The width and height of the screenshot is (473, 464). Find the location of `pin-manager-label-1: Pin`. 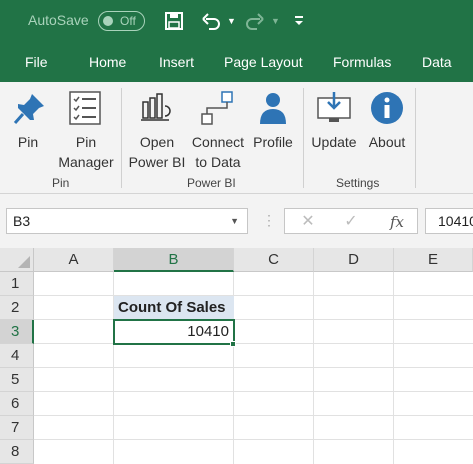

pin-manager-label-1: Pin is located at coordinates (86, 142).